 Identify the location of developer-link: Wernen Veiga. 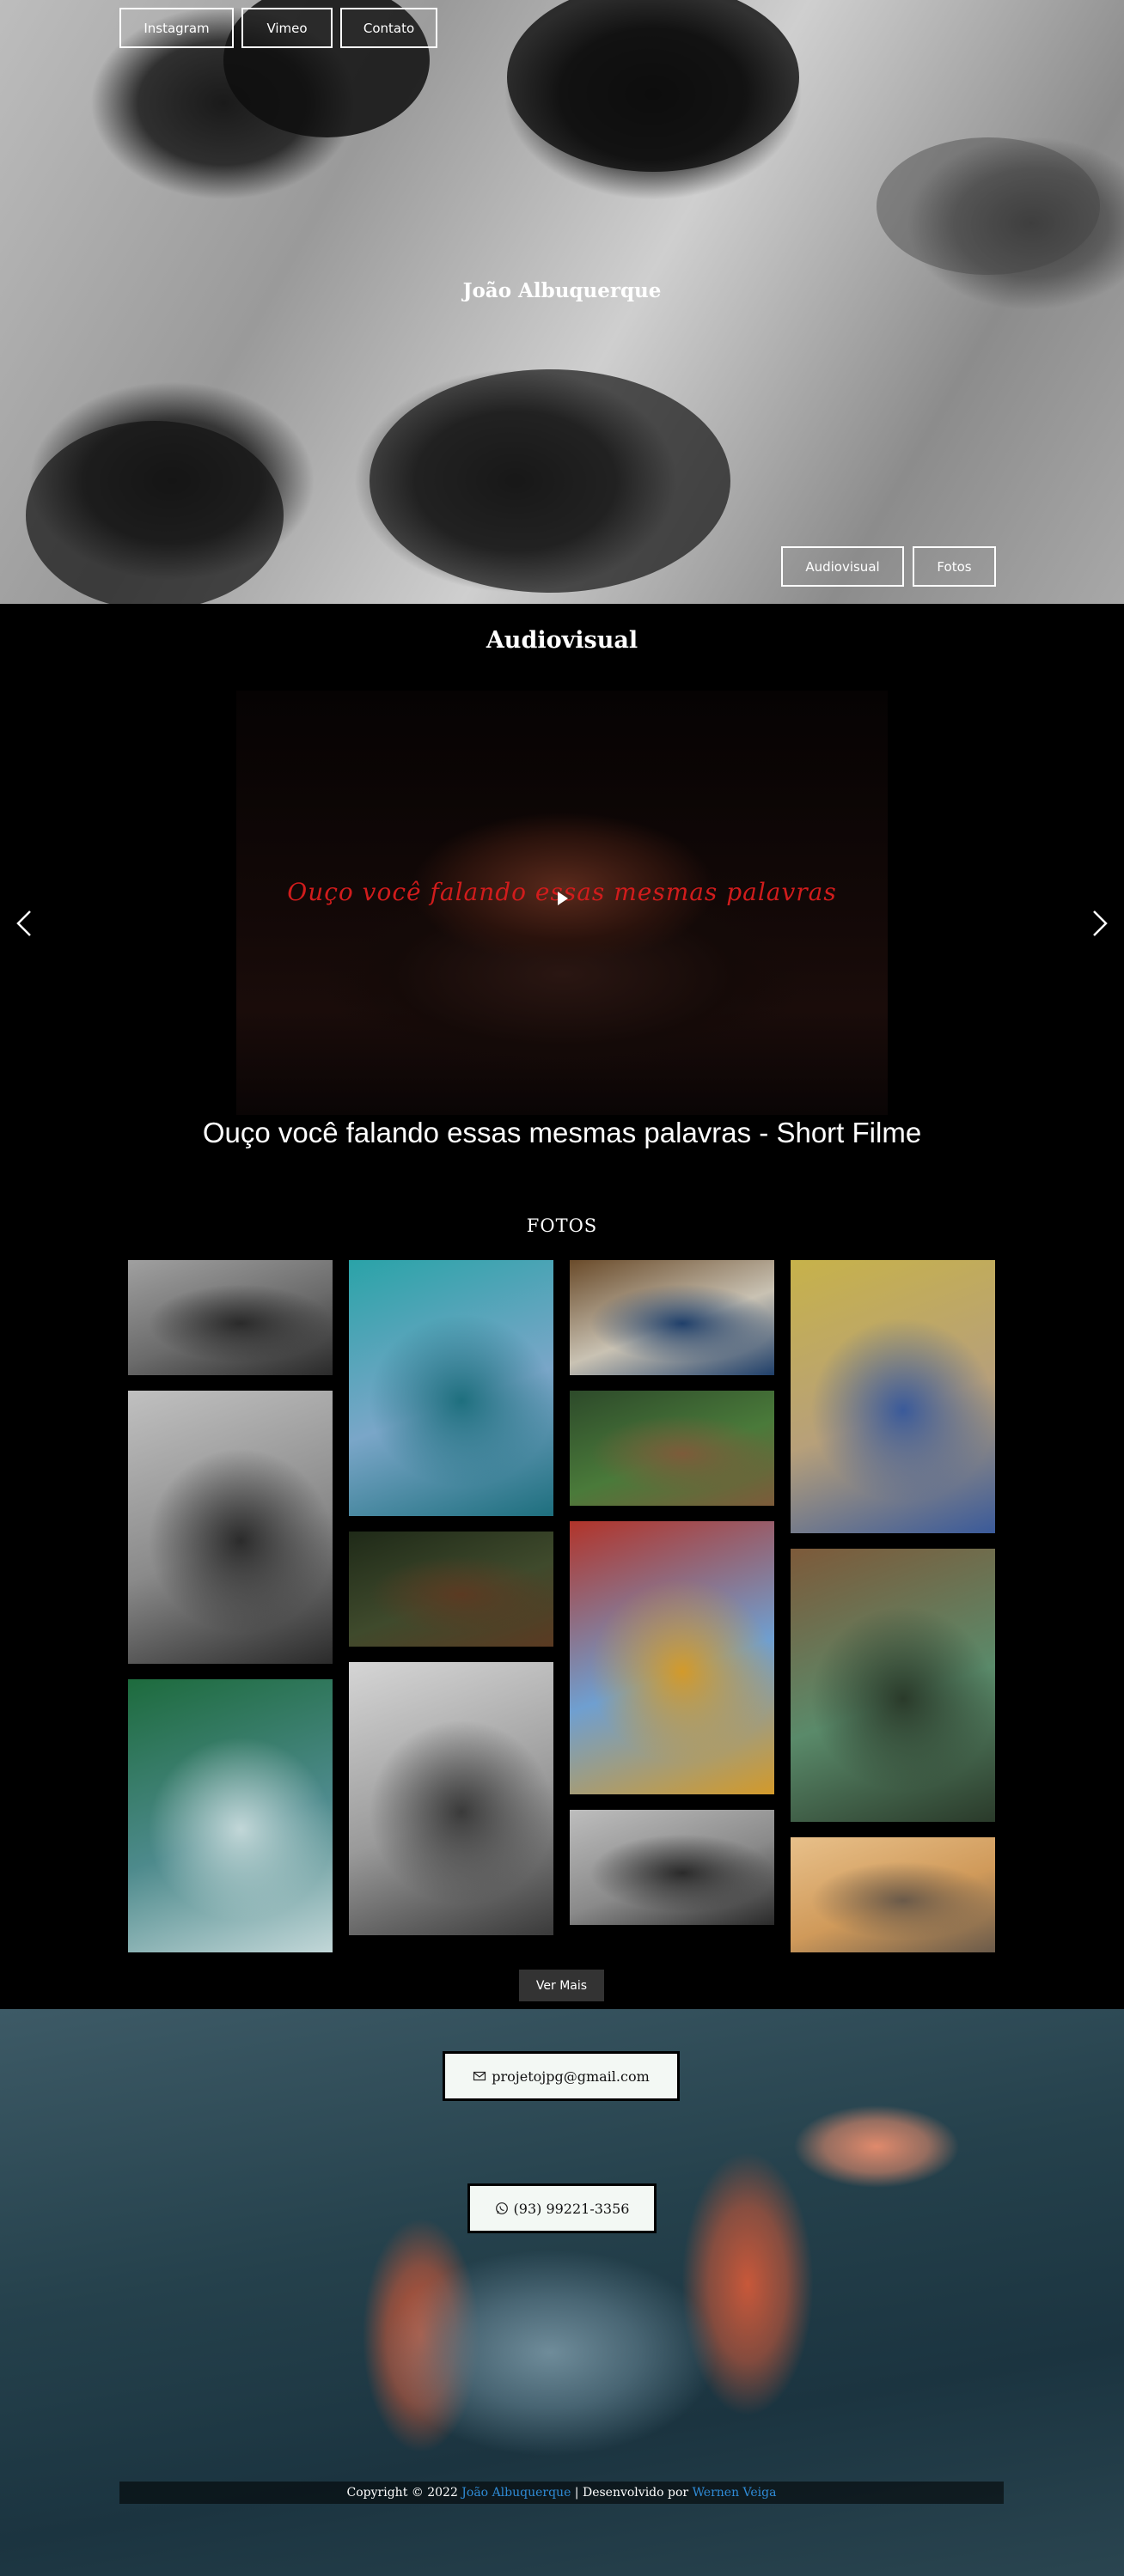
(735, 2493).